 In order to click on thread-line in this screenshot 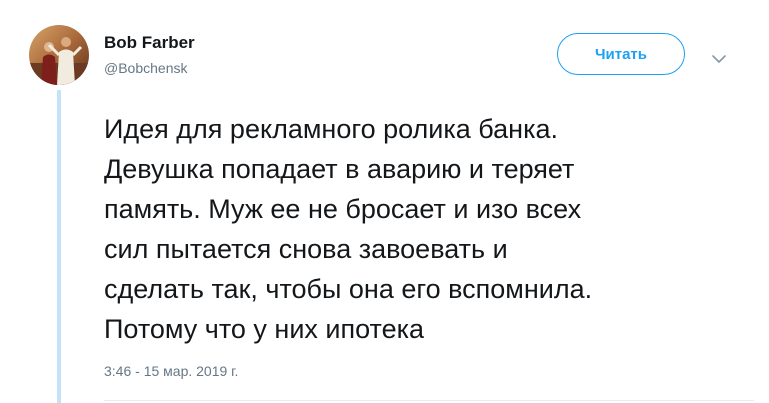, I will do `click(59, 246)`.